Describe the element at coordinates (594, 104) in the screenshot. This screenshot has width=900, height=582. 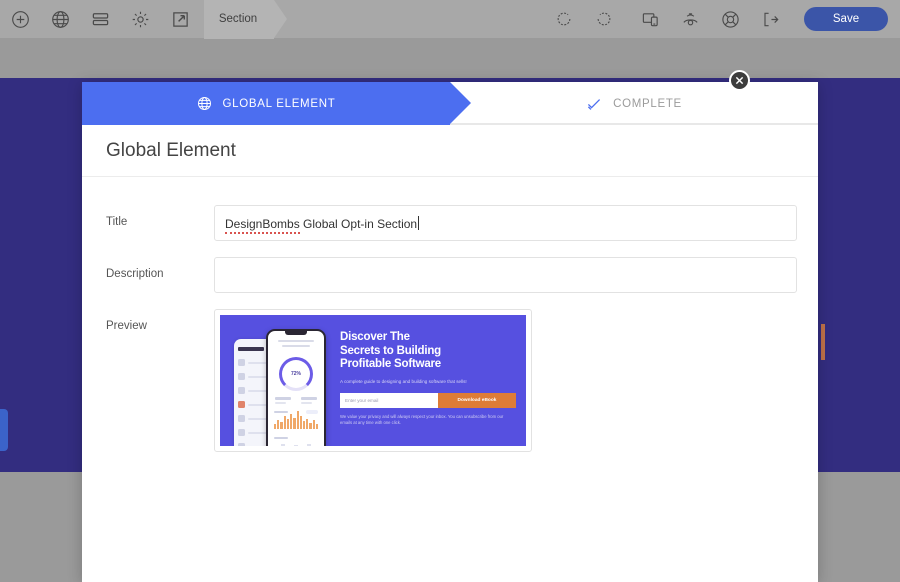
I see `check-icon` at that location.